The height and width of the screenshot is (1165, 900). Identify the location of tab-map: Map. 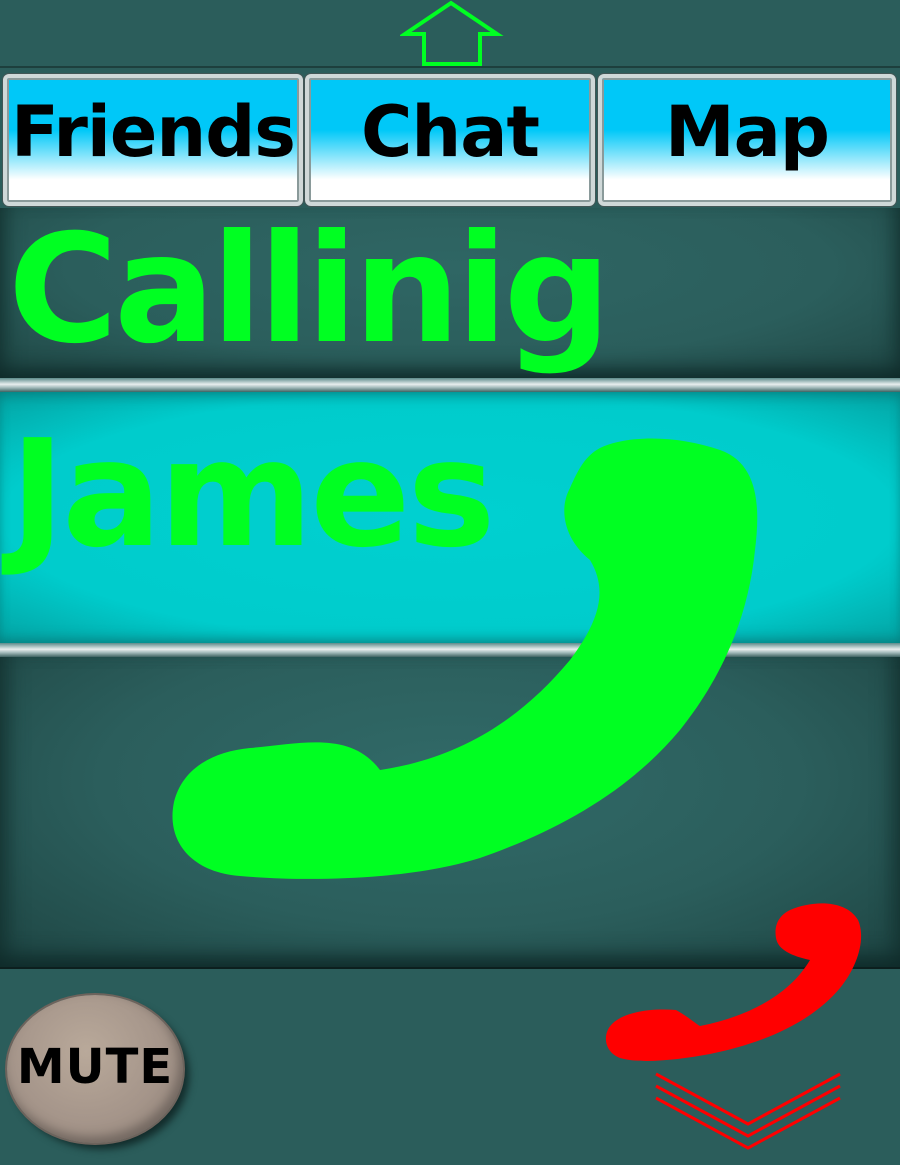
(747, 140).